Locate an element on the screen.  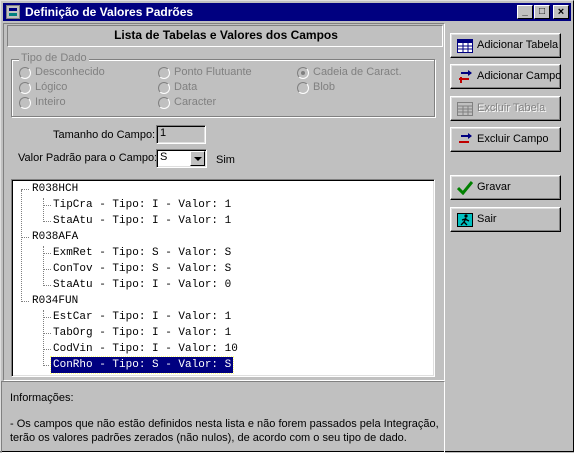
table-icon is located at coordinates (465, 46).